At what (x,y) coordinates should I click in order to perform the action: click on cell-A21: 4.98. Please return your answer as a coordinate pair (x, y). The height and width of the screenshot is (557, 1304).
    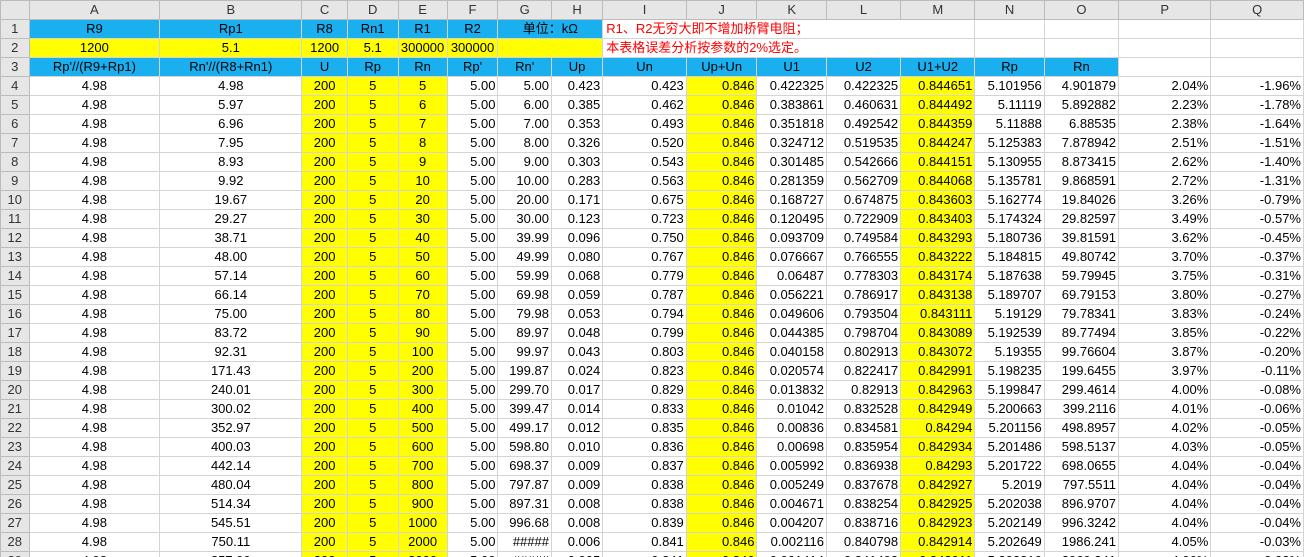
    Looking at the image, I should click on (94, 409).